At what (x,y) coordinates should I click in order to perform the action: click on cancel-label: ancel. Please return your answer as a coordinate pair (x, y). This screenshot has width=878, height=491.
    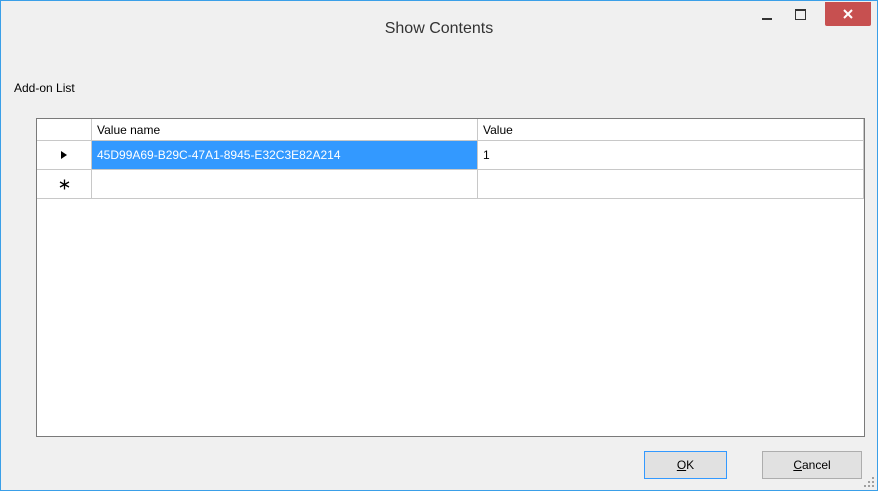
    Looking at the image, I should click on (816, 465).